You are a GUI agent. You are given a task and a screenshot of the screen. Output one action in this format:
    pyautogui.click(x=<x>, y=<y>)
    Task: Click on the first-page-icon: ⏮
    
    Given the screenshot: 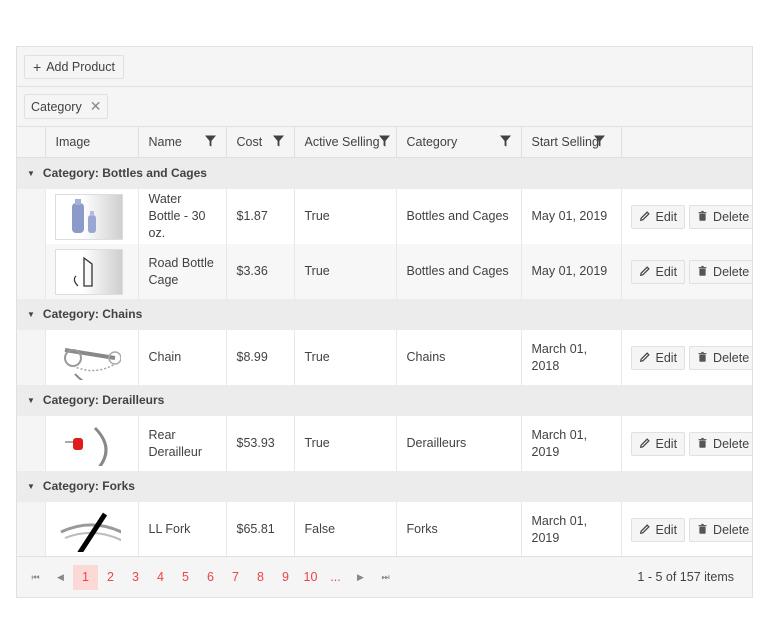 What is the action you would take?
    pyautogui.click(x=35, y=577)
    